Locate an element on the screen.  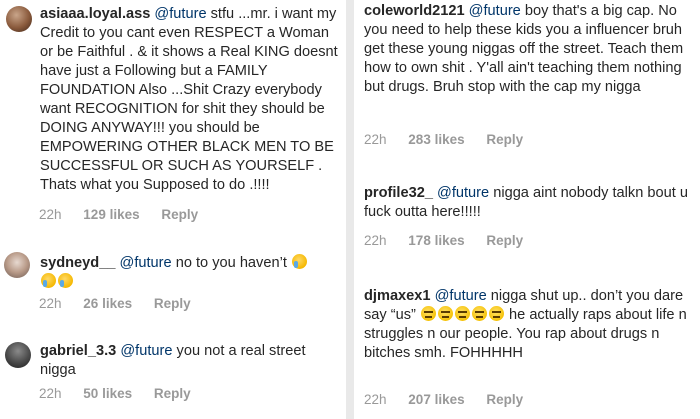
comment-meta: 22h 283 likes Reply is located at coordinates (443, 139).